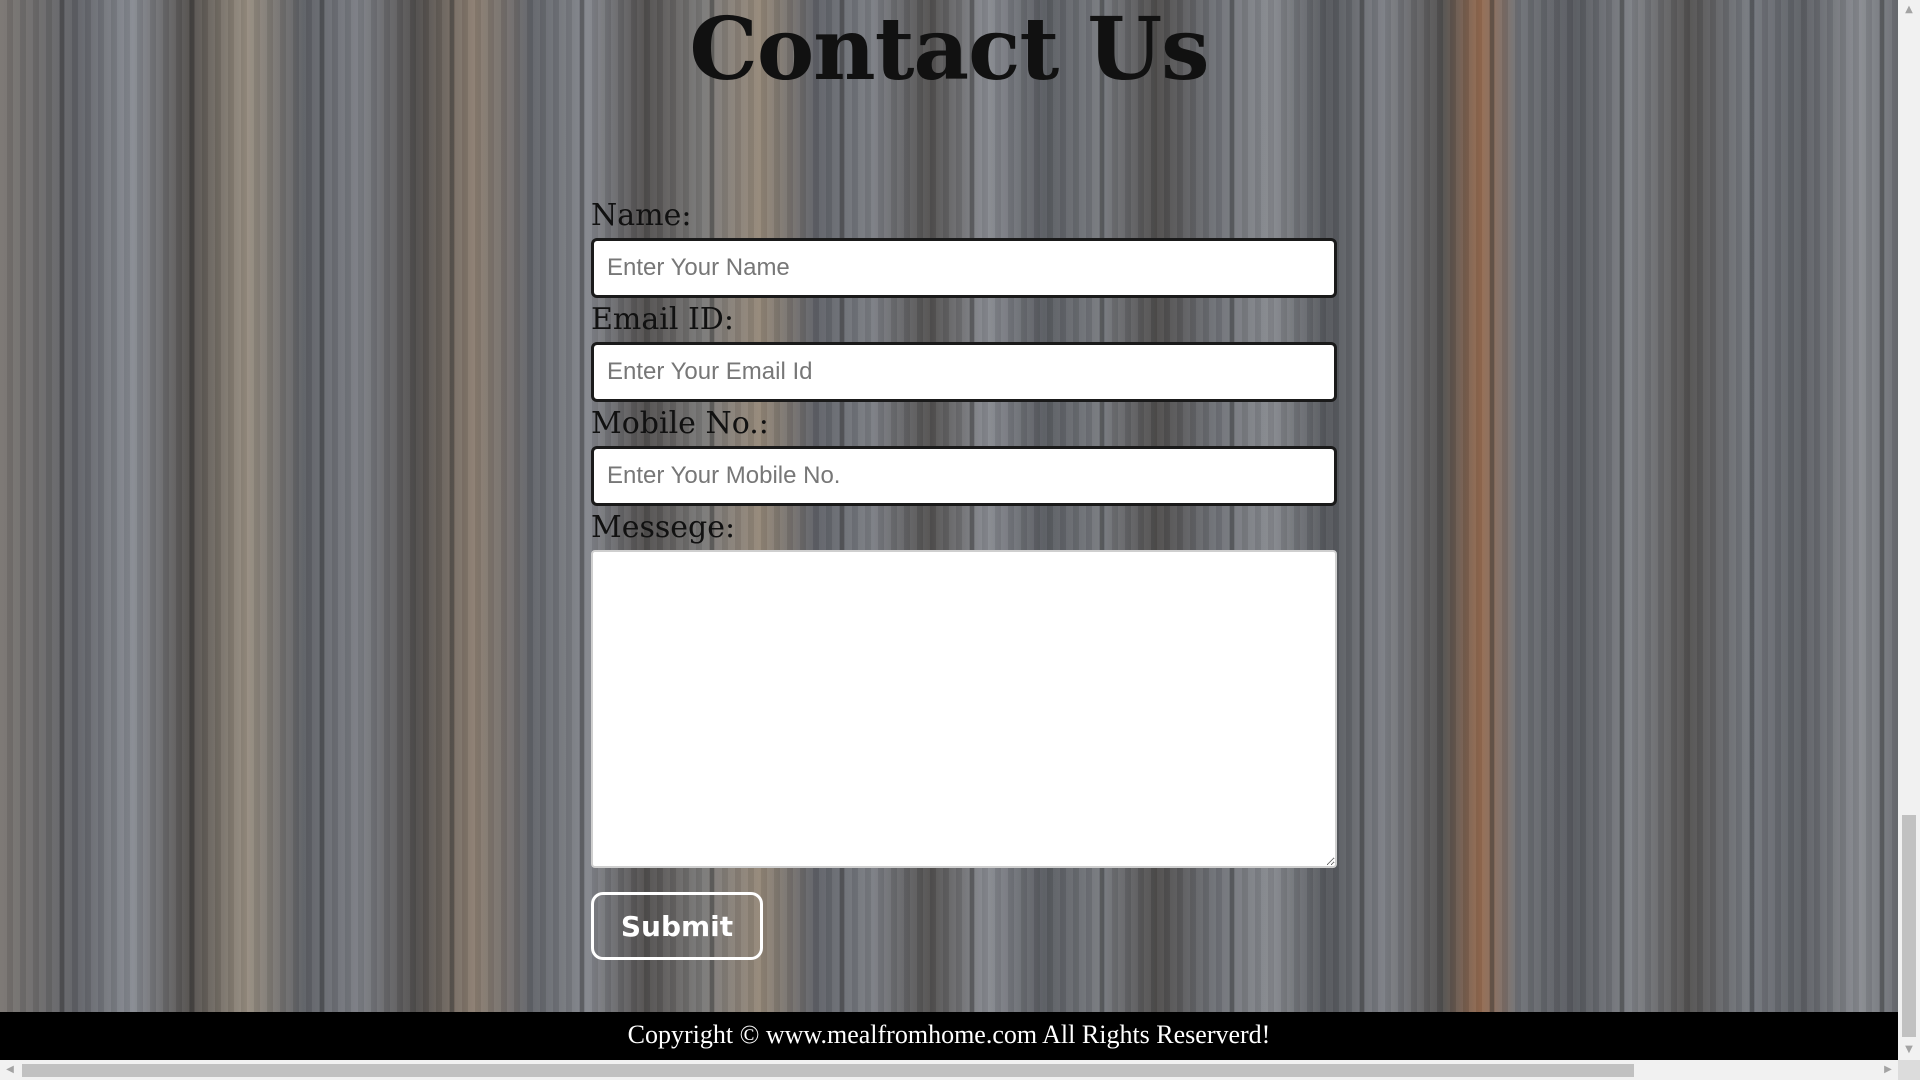 Image resolution: width=1920 pixels, height=1080 pixels. What do you see at coordinates (964, 268) in the screenshot?
I see `name-input` at bounding box center [964, 268].